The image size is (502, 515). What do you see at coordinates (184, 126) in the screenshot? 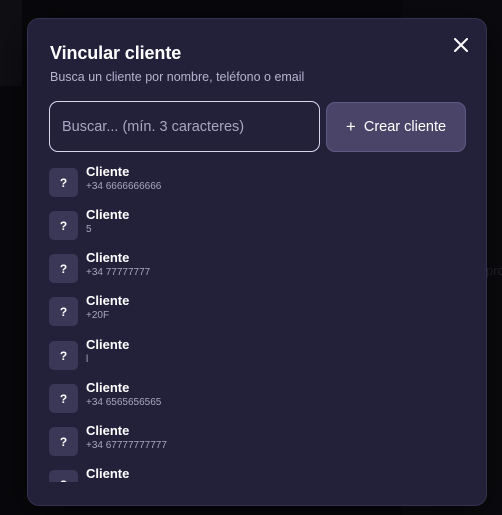
I see `client-search-input` at bounding box center [184, 126].